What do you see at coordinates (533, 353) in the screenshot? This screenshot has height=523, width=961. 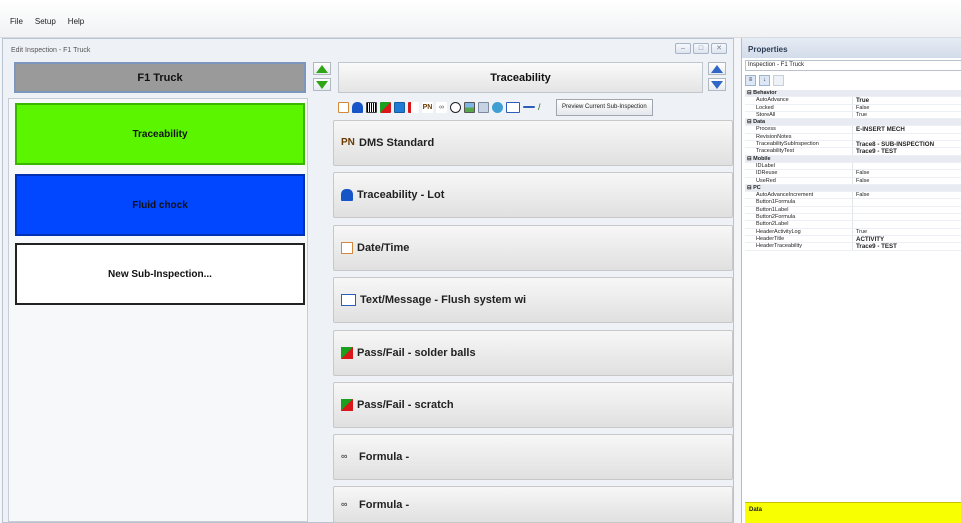 I see `item-pass-fail-solder: Pass/Fail - solder balls` at bounding box center [533, 353].